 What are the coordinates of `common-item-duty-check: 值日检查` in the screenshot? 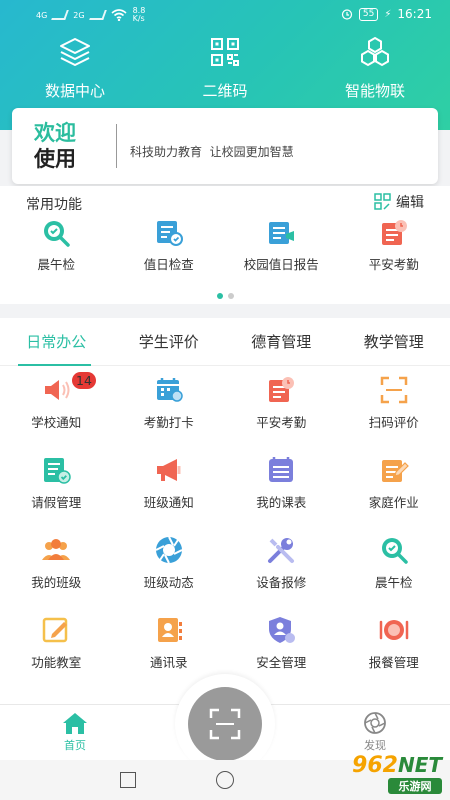 It's located at (169, 245).